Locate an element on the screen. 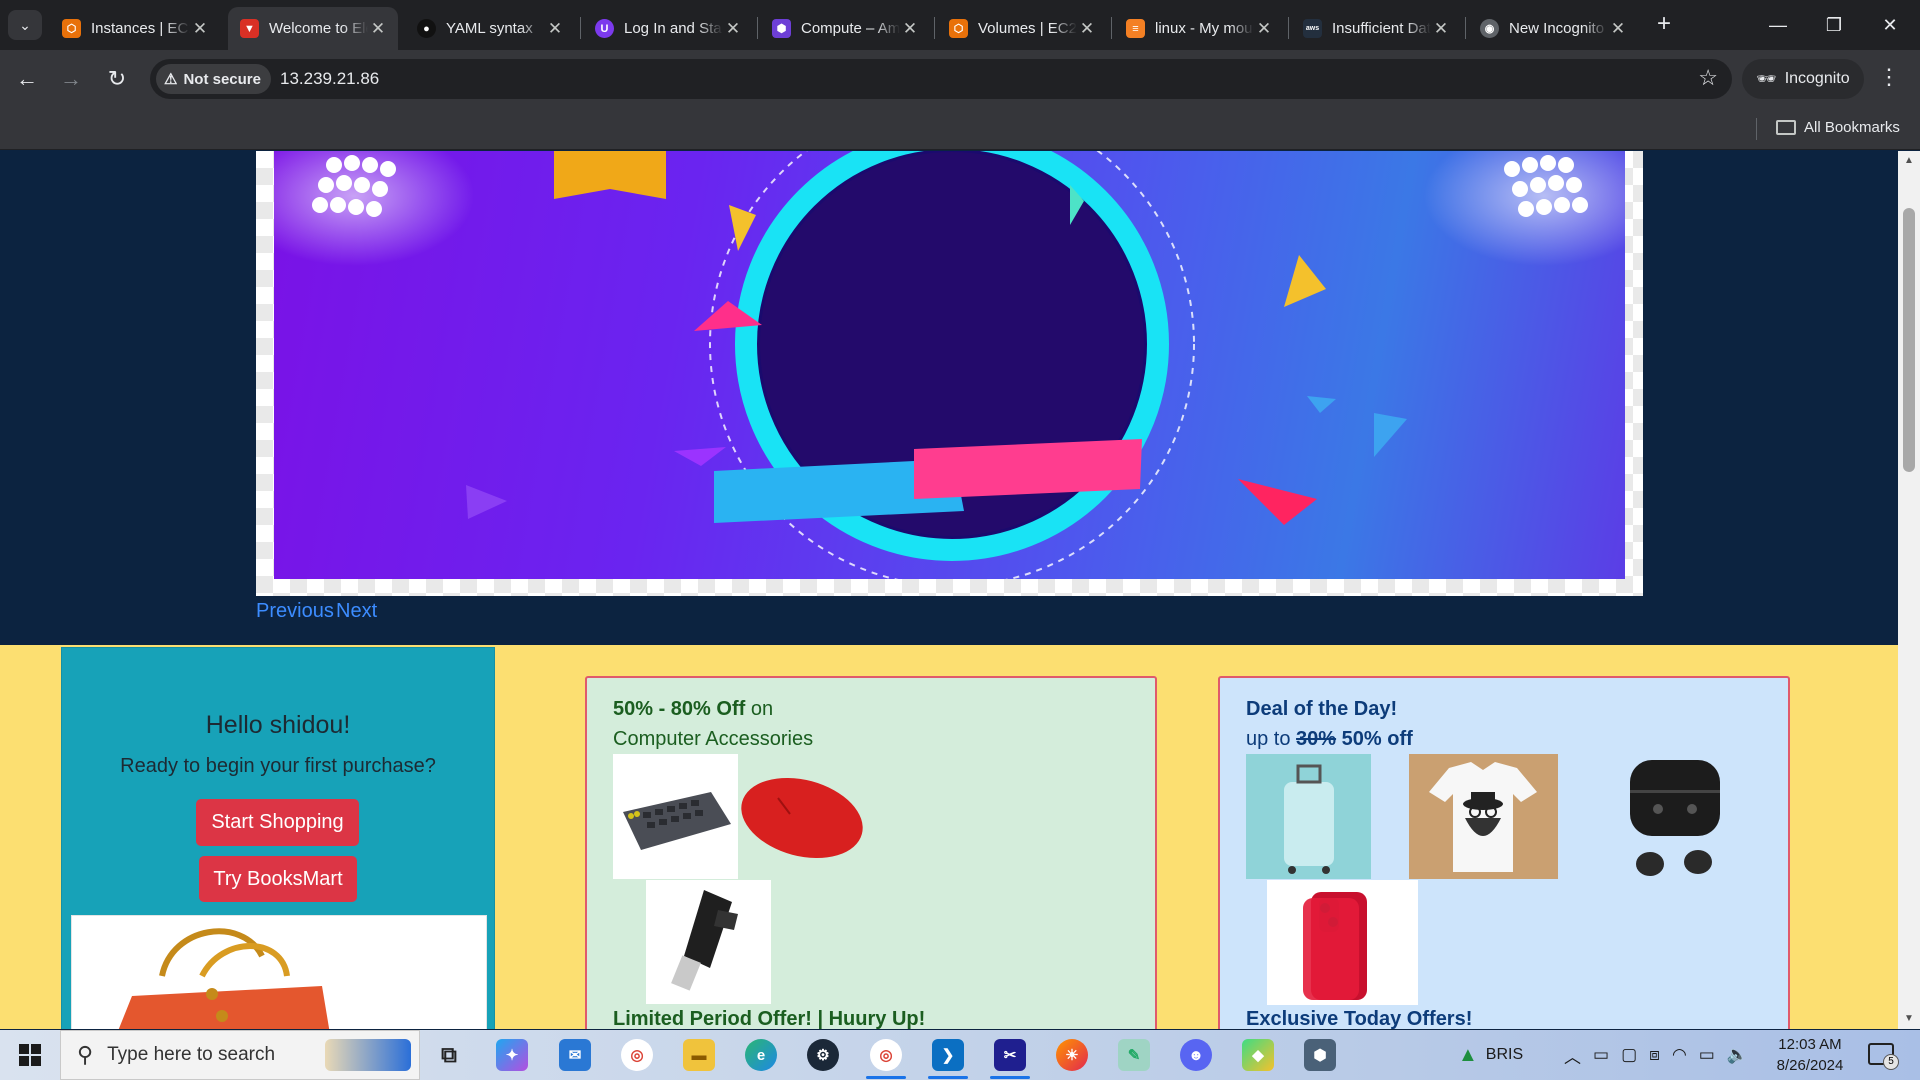  offer-category: Computer Accessories is located at coordinates (713, 739).